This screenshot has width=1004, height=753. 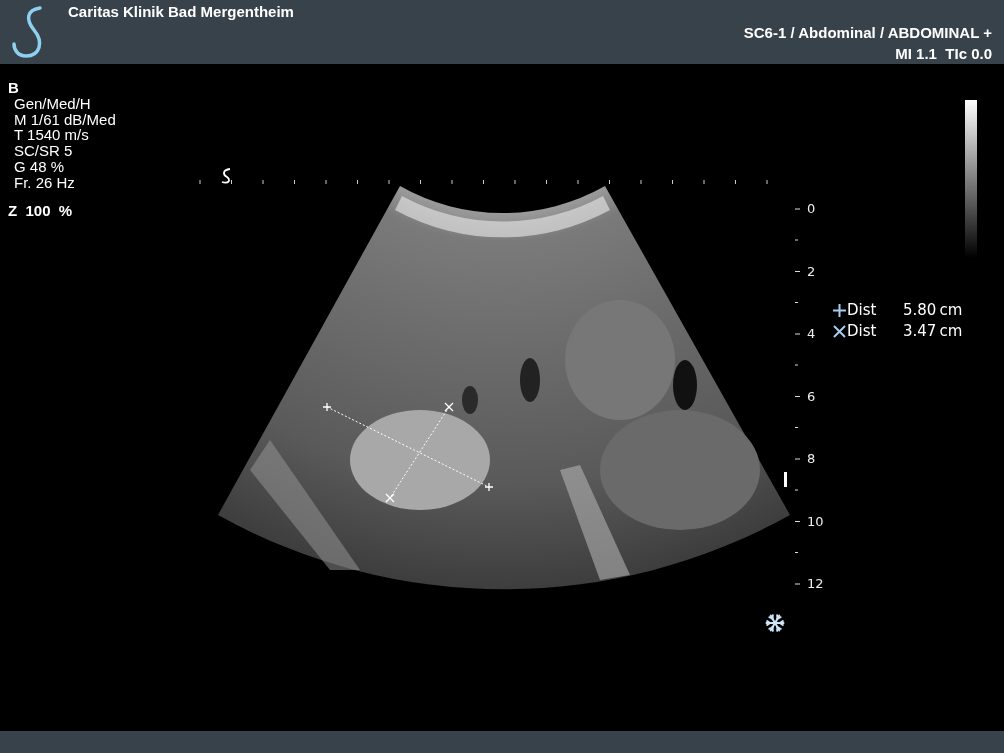 I want to click on depth-label: 10, so click(x=815, y=521).